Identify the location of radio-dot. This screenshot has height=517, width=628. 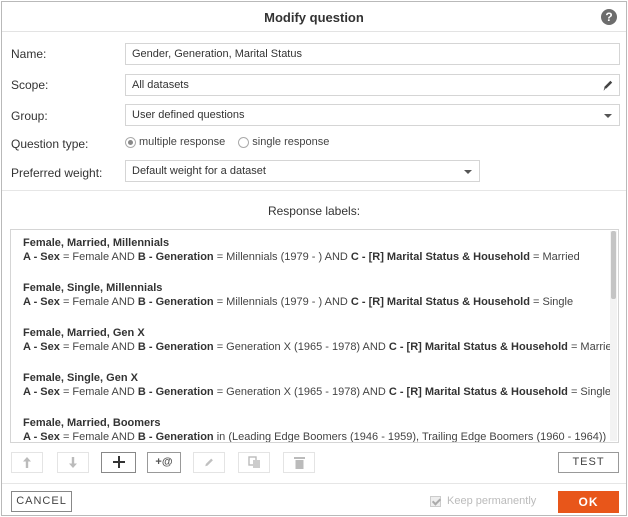
(244, 142).